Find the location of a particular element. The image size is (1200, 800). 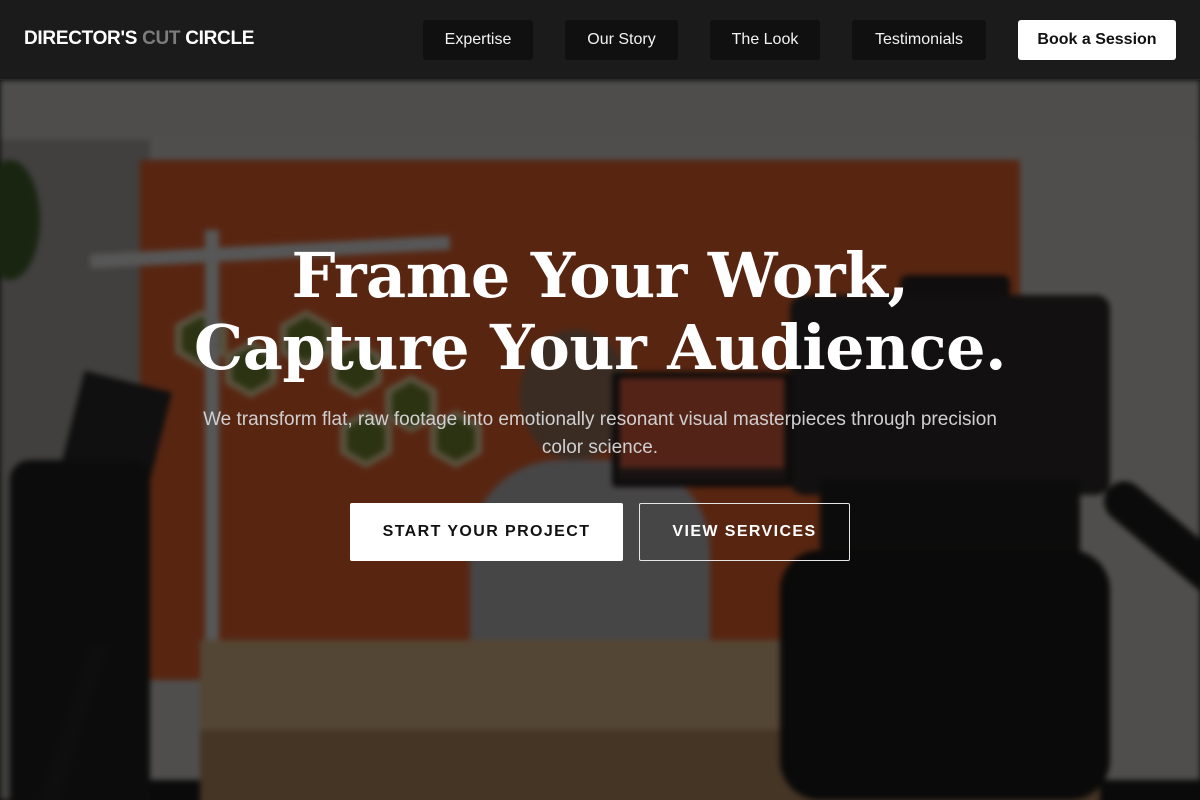

brand-logo: DIRECTOR'S CUT CIRCLE is located at coordinates (139, 39).